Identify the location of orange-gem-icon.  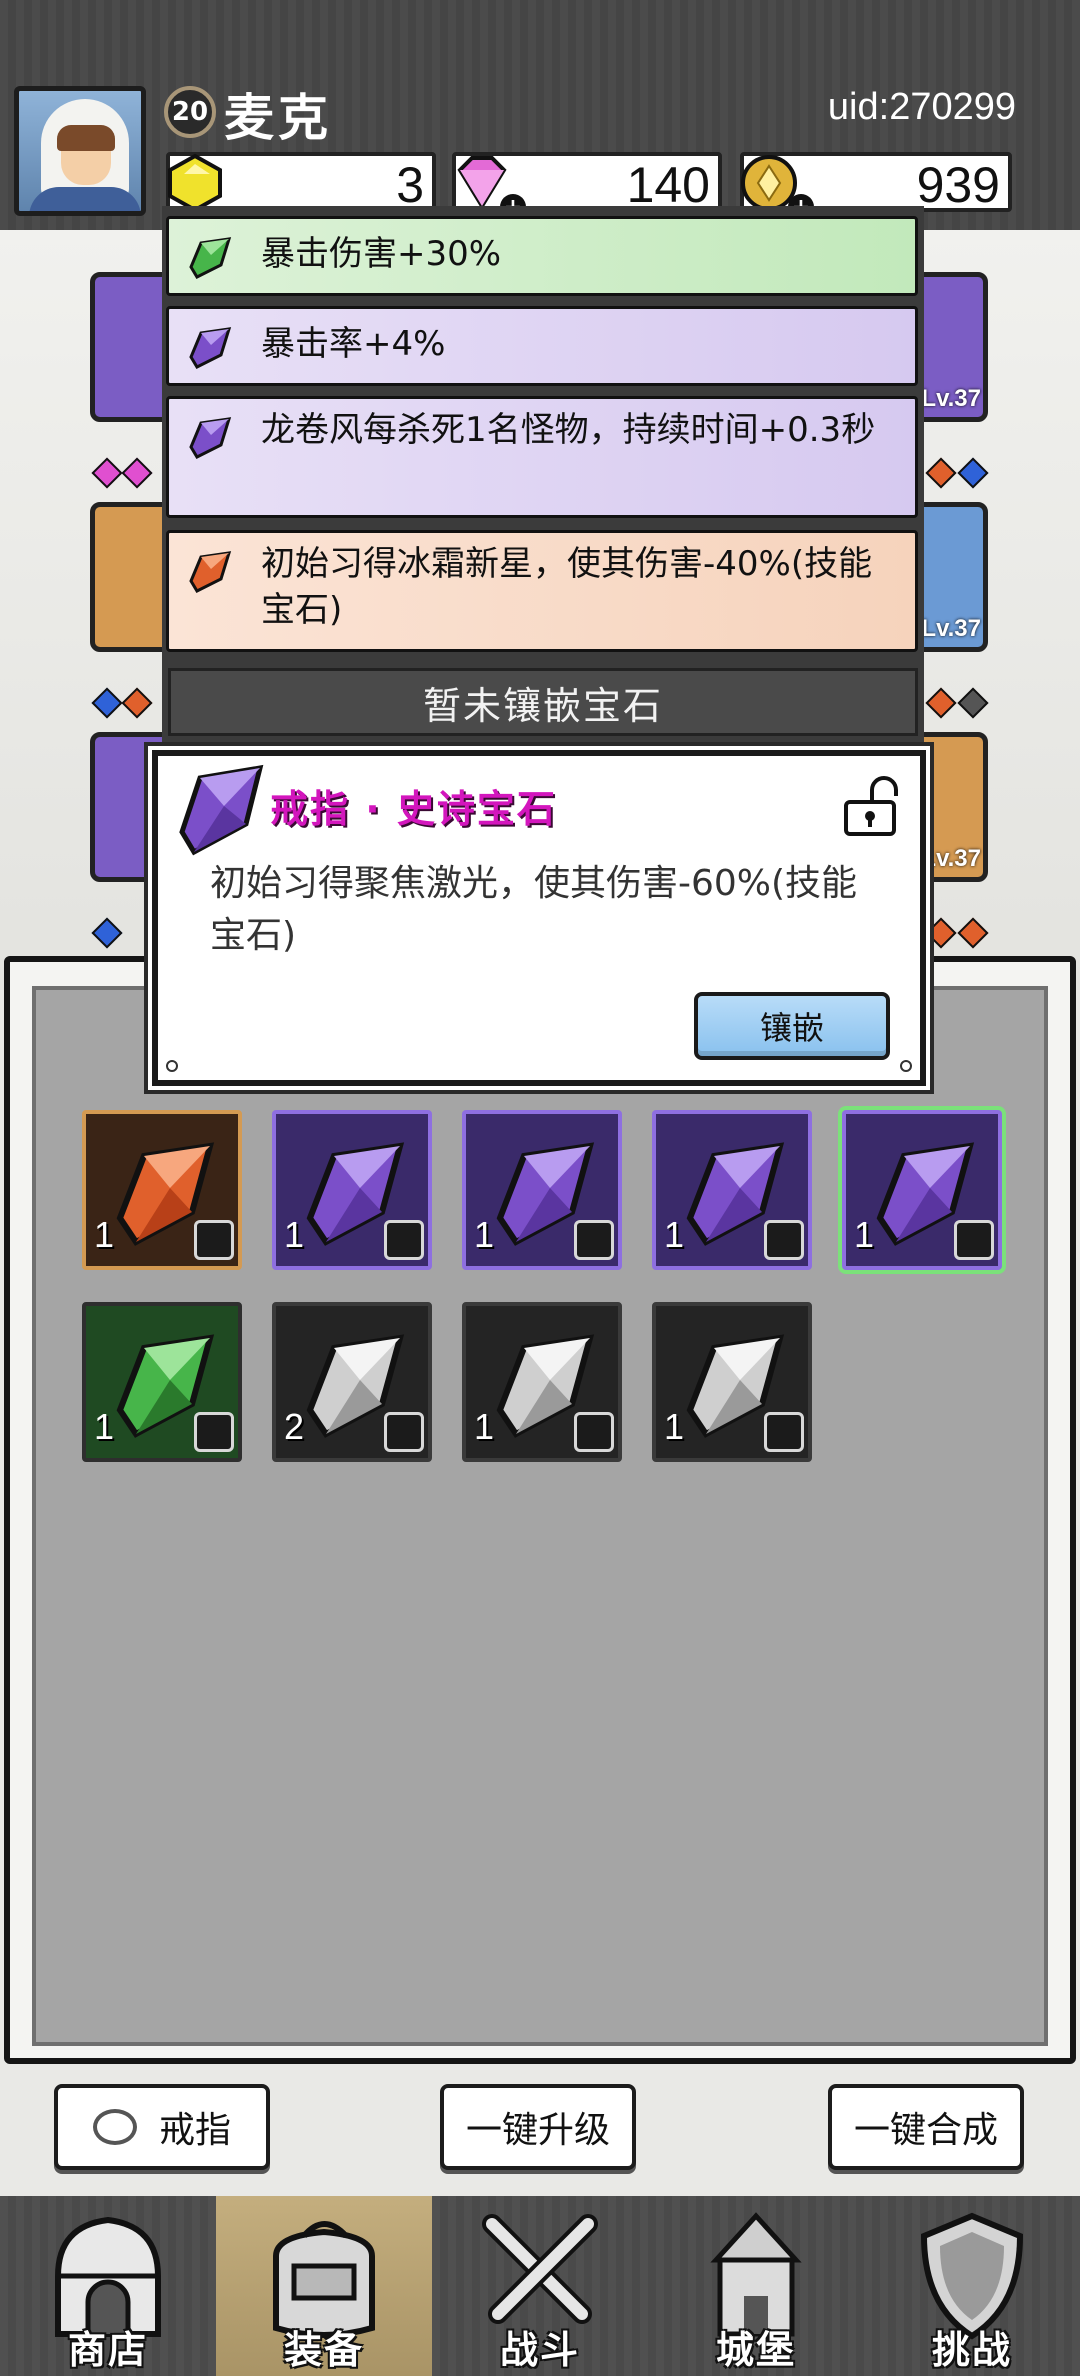
(210, 572).